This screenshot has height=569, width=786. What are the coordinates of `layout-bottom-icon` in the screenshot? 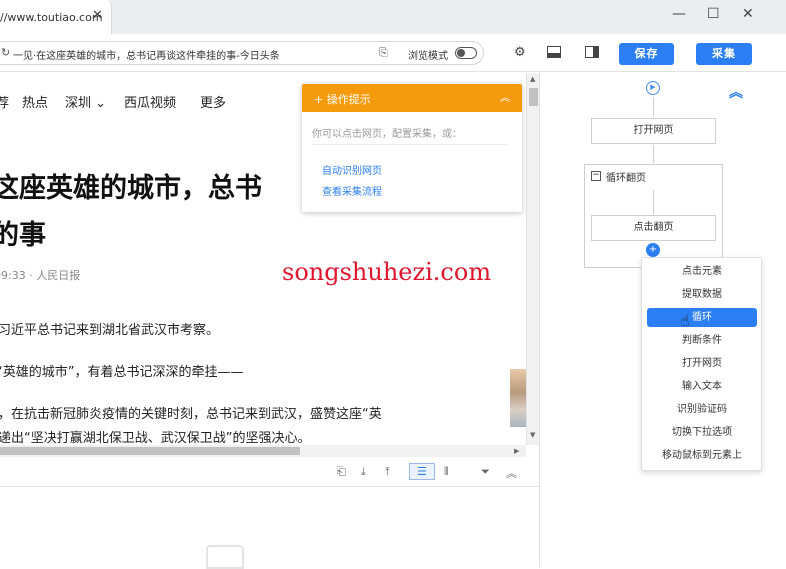 It's located at (554, 52).